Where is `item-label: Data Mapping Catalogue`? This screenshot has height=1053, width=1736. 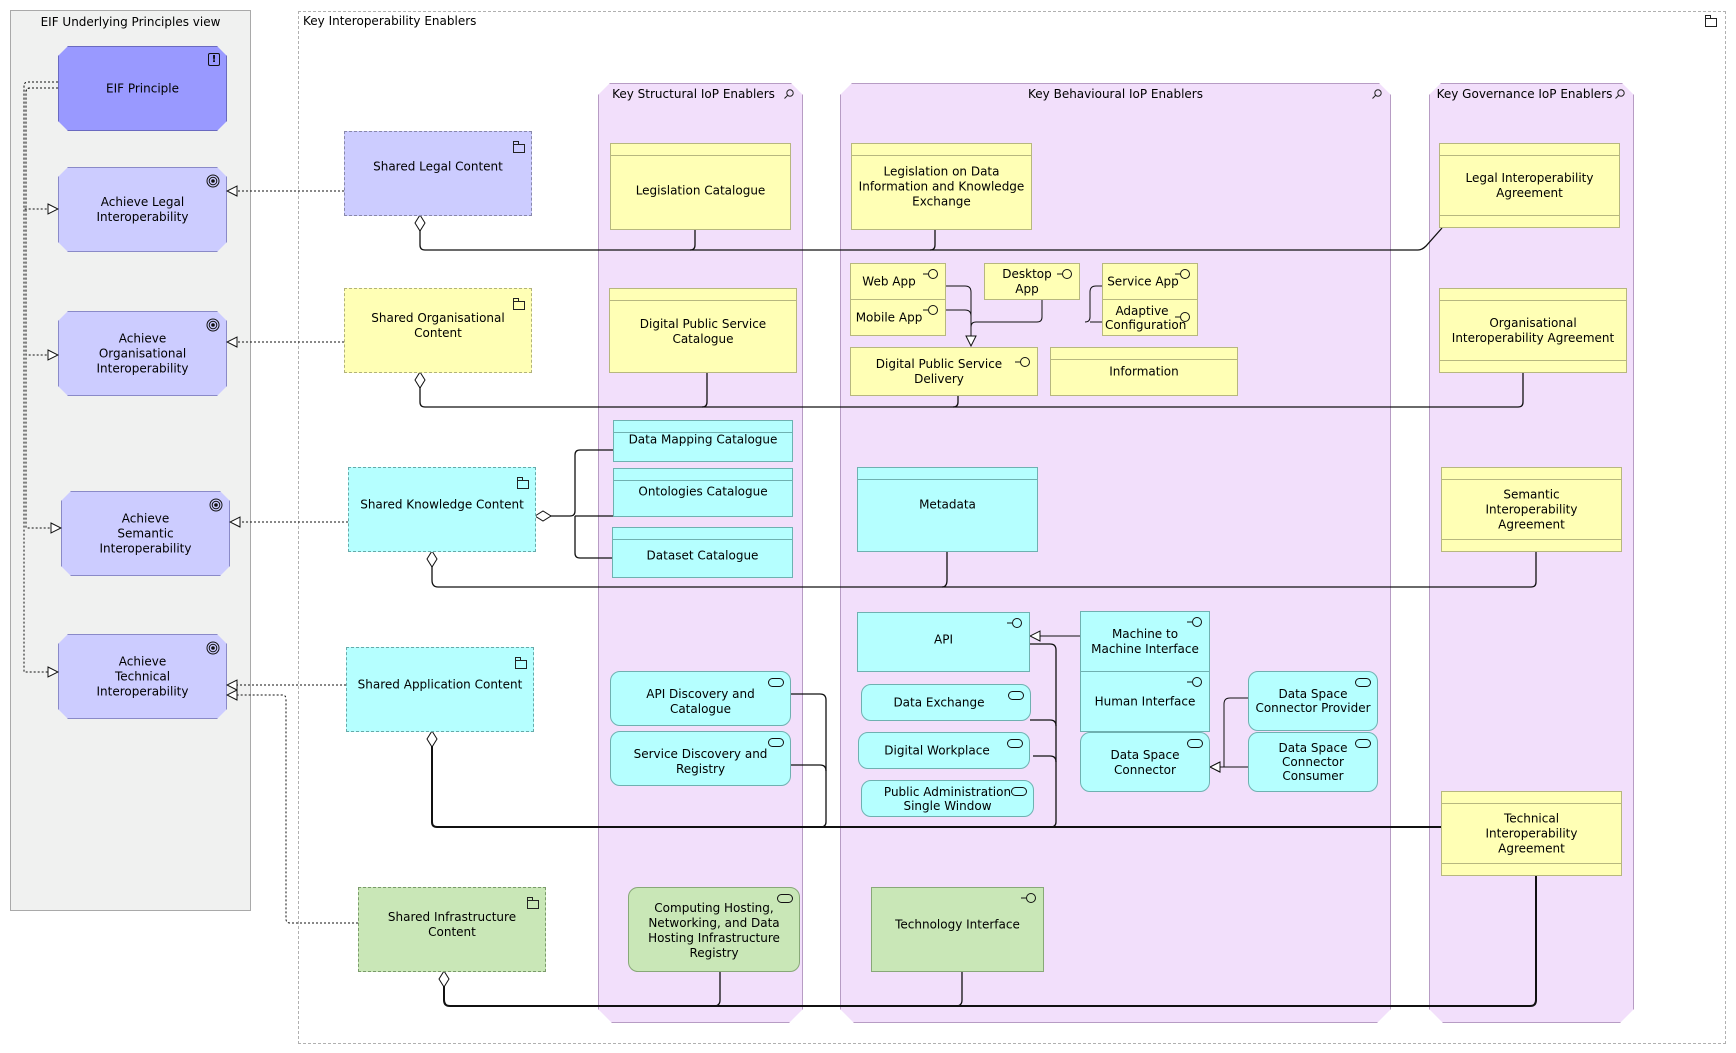 item-label: Data Mapping Catalogue is located at coordinates (703, 439).